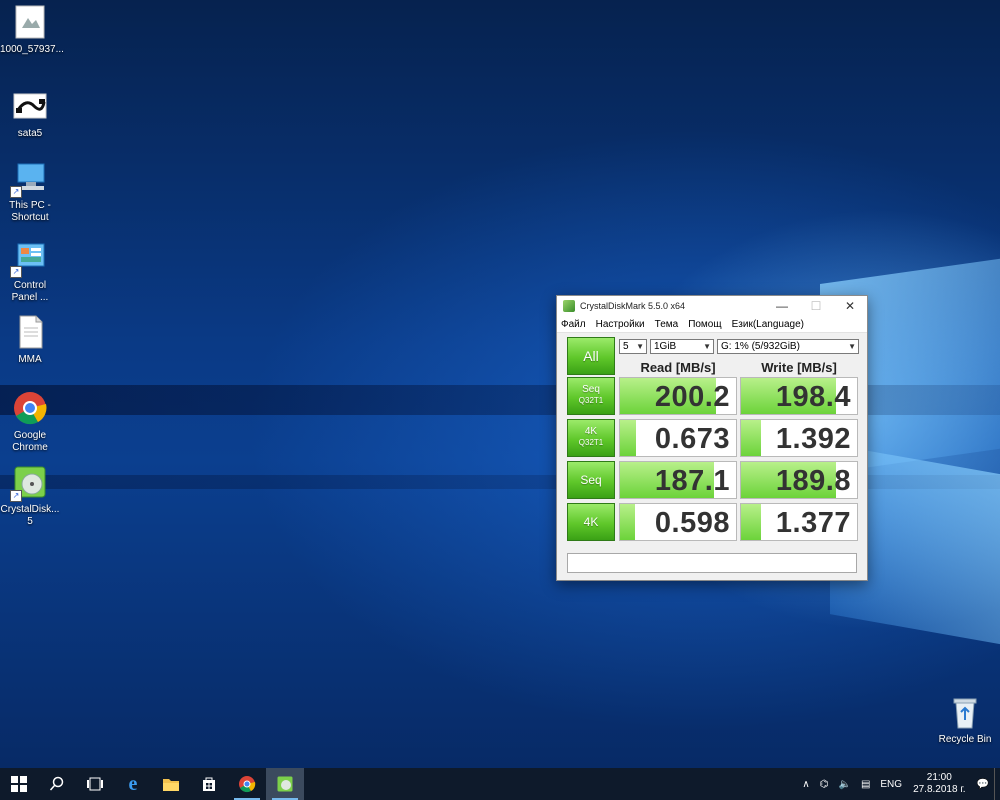  Describe the element at coordinates (768, 324) in the screenshot. I see `menu-language: Език(Language)` at that location.